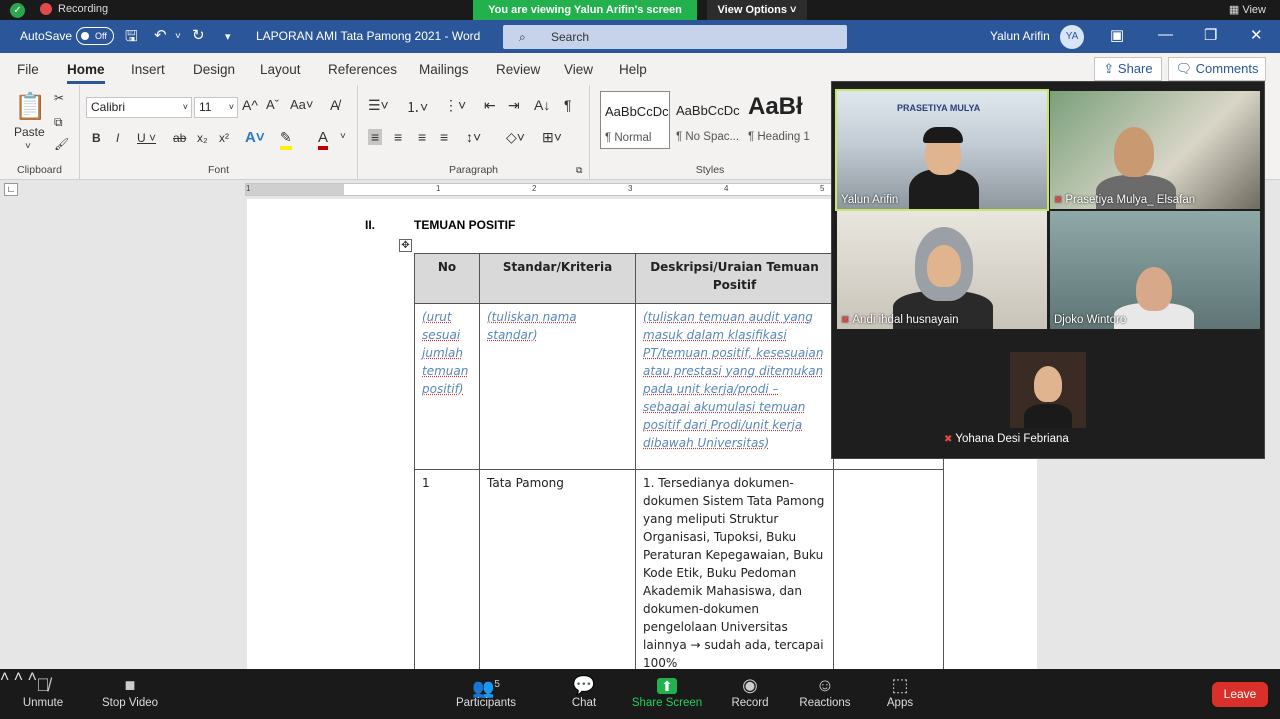 The image size is (1280, 719). I want to click on table-move-handle-icon: ✥, so click(405, 245).